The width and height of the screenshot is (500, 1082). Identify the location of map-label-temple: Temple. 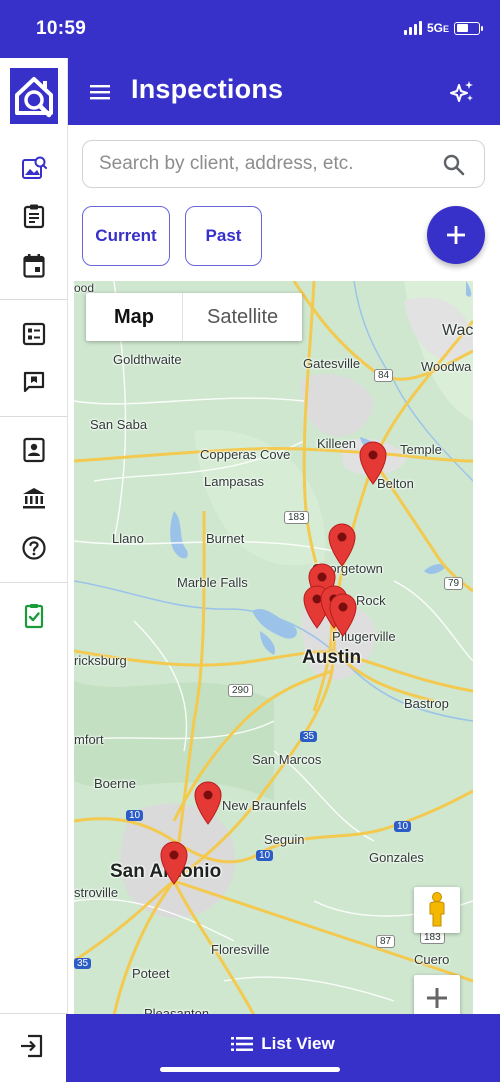
(421, 449).